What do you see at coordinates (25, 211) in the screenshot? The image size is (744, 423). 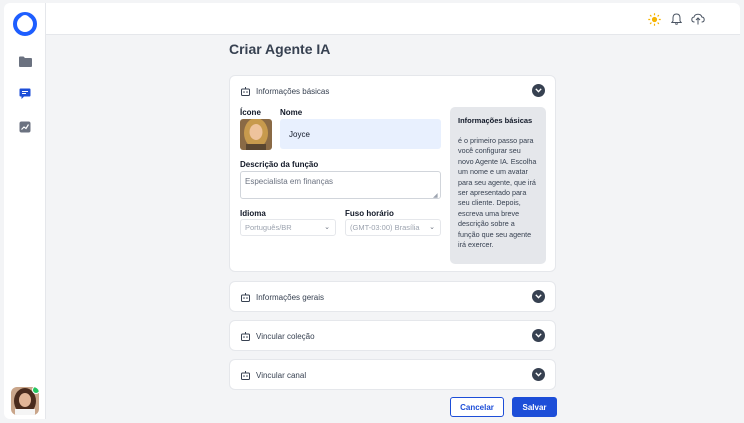 I see `sidebar` at bounding box center [25, 211].